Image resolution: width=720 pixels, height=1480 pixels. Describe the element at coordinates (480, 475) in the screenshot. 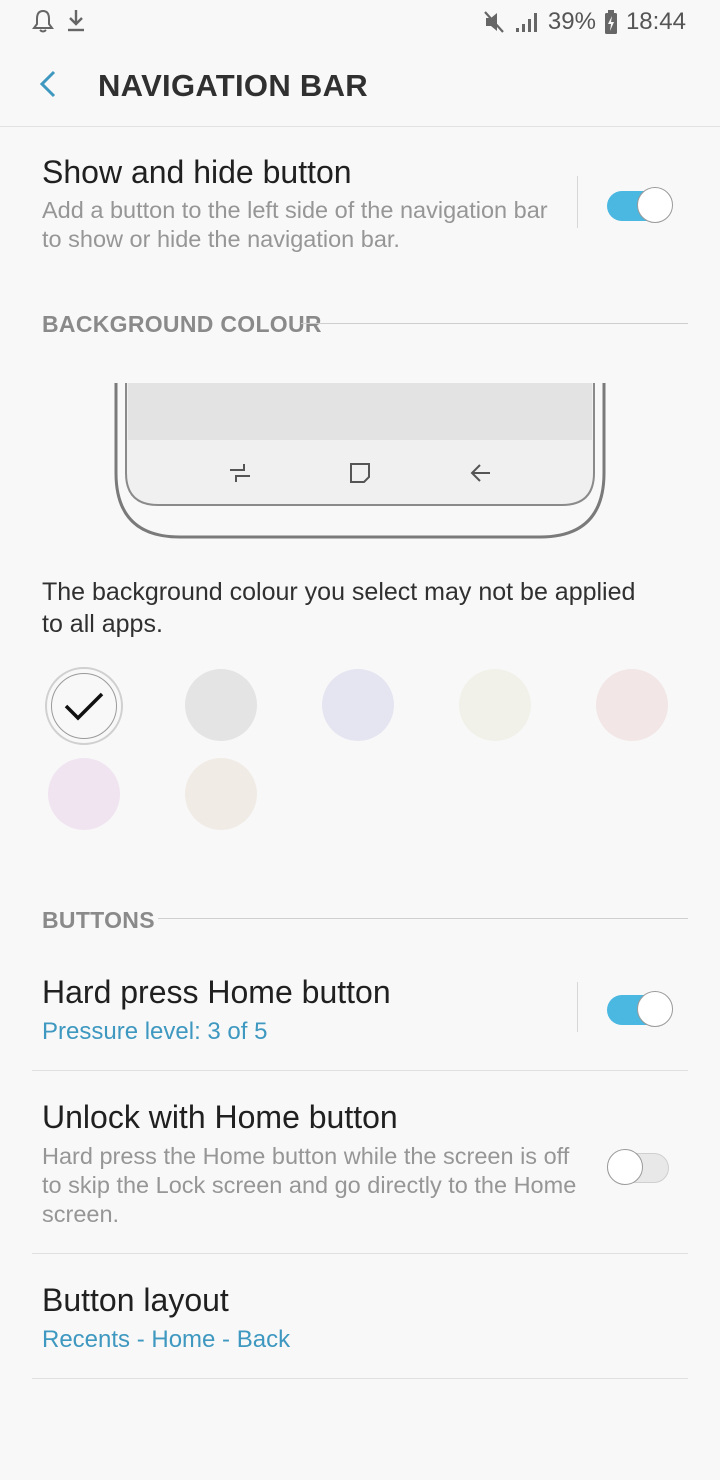

I see `back-icon` at that location.